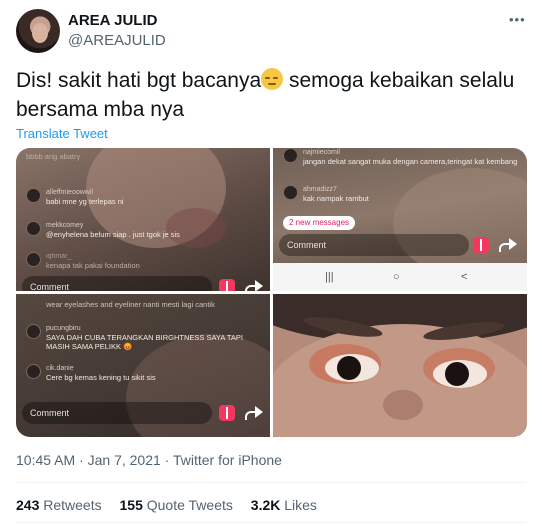 The width and height of the screenshot is (542, 526). Describe the element at coordinates (464, 277) in the screenshot. I see `back-icon: <` at that location.